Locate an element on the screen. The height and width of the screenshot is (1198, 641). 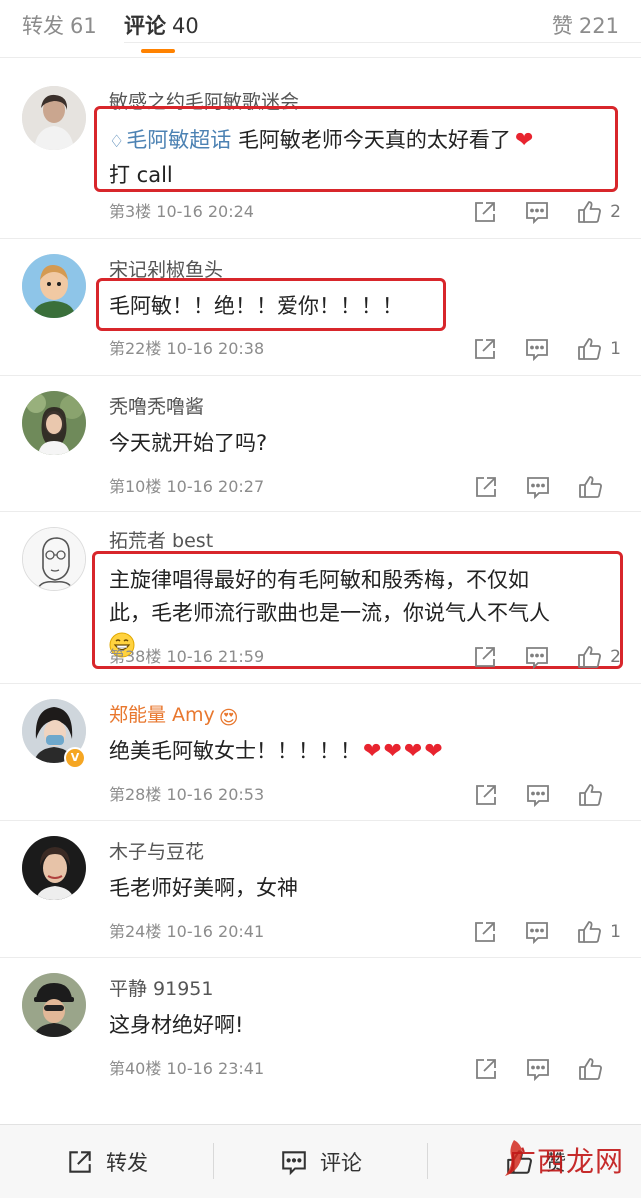
username: 木子与豆花 is located at coordinates (156, 852).